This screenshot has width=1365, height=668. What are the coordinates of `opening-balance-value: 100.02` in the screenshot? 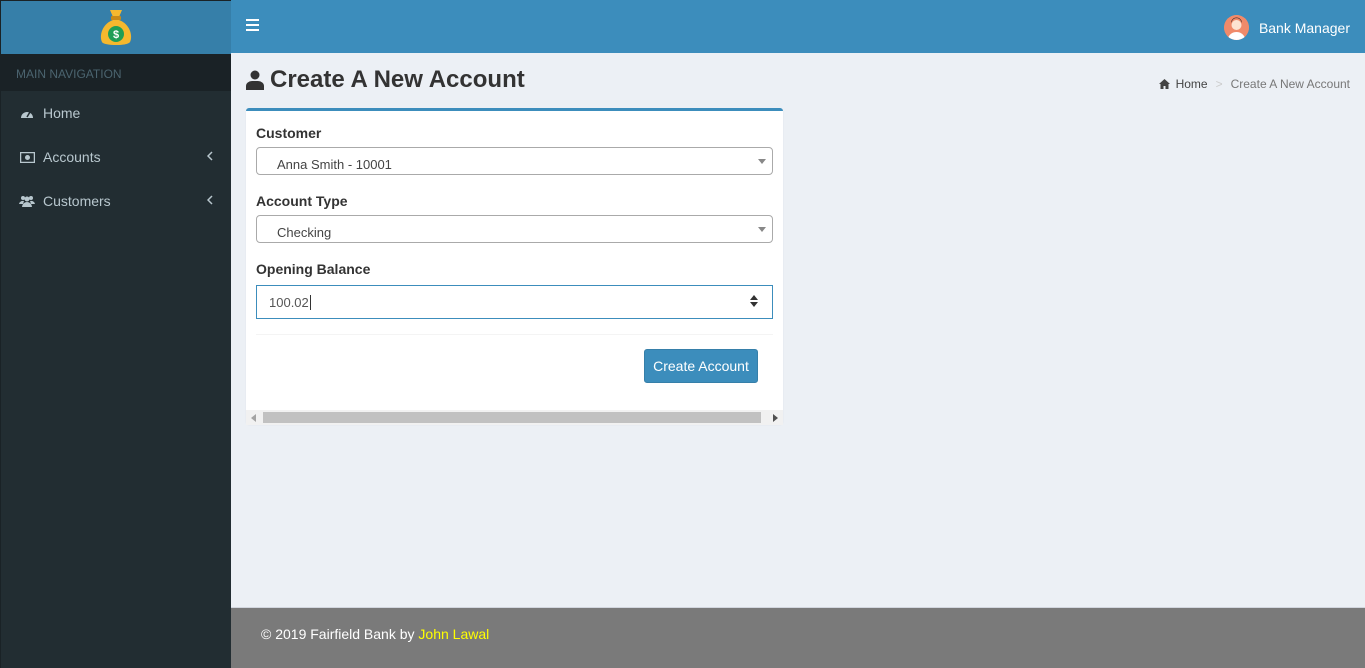 It's located at (289, 302).